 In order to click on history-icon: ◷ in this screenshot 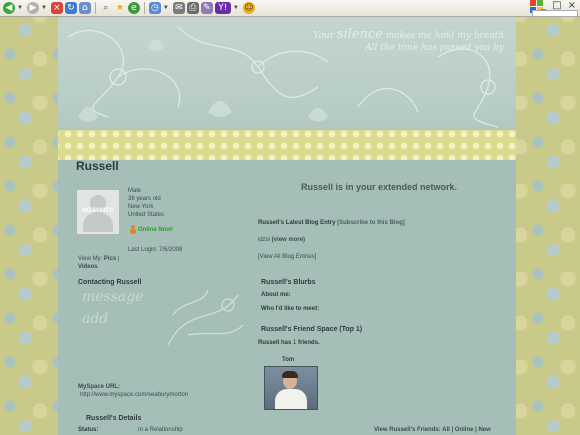, I will do `click(154, 8)`.